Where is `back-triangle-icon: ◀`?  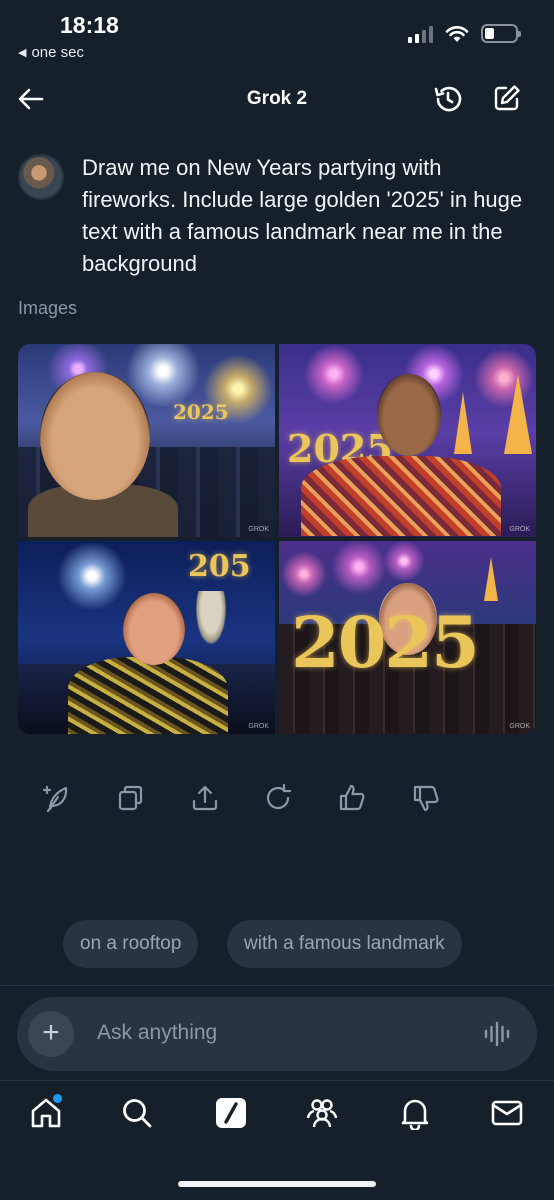 back-triangle-icon: ◀ is located at coordinates (22, 53).